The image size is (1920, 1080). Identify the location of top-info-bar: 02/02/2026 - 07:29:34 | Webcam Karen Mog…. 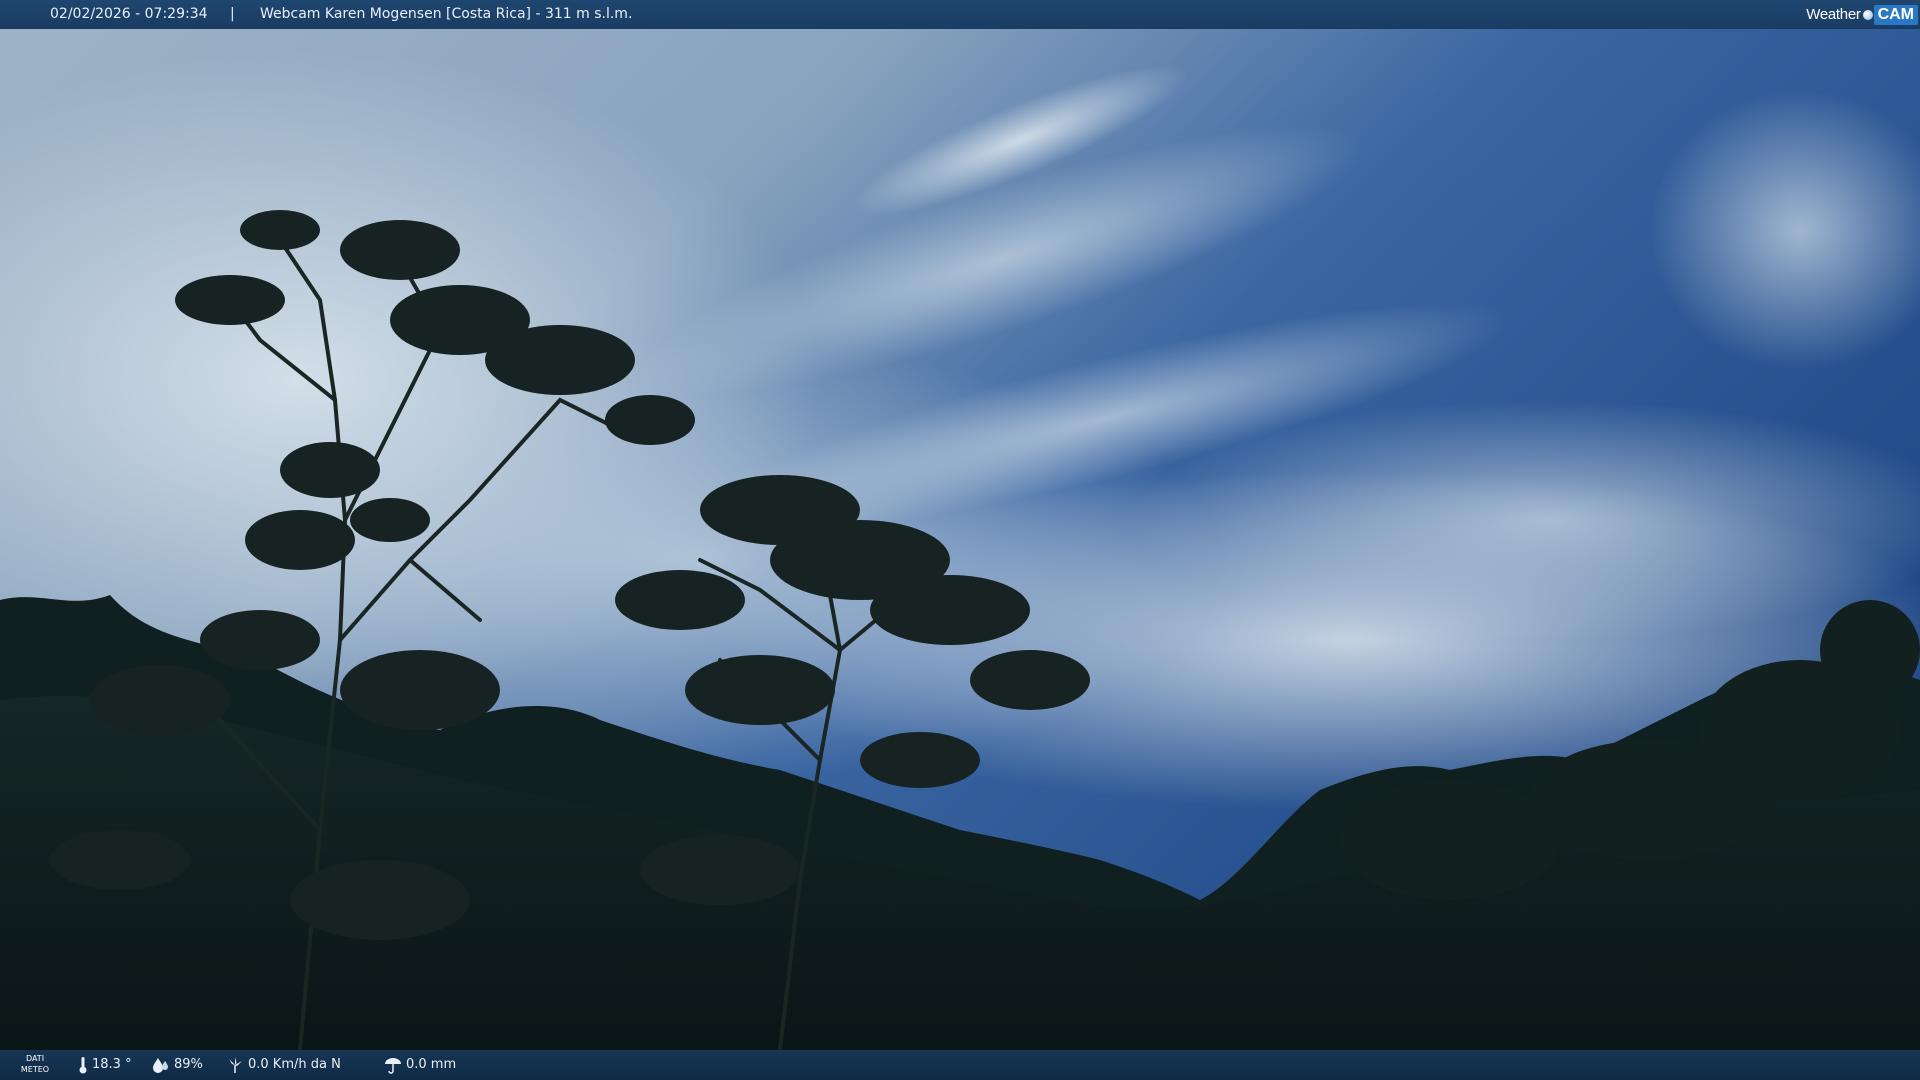
(960, 14).